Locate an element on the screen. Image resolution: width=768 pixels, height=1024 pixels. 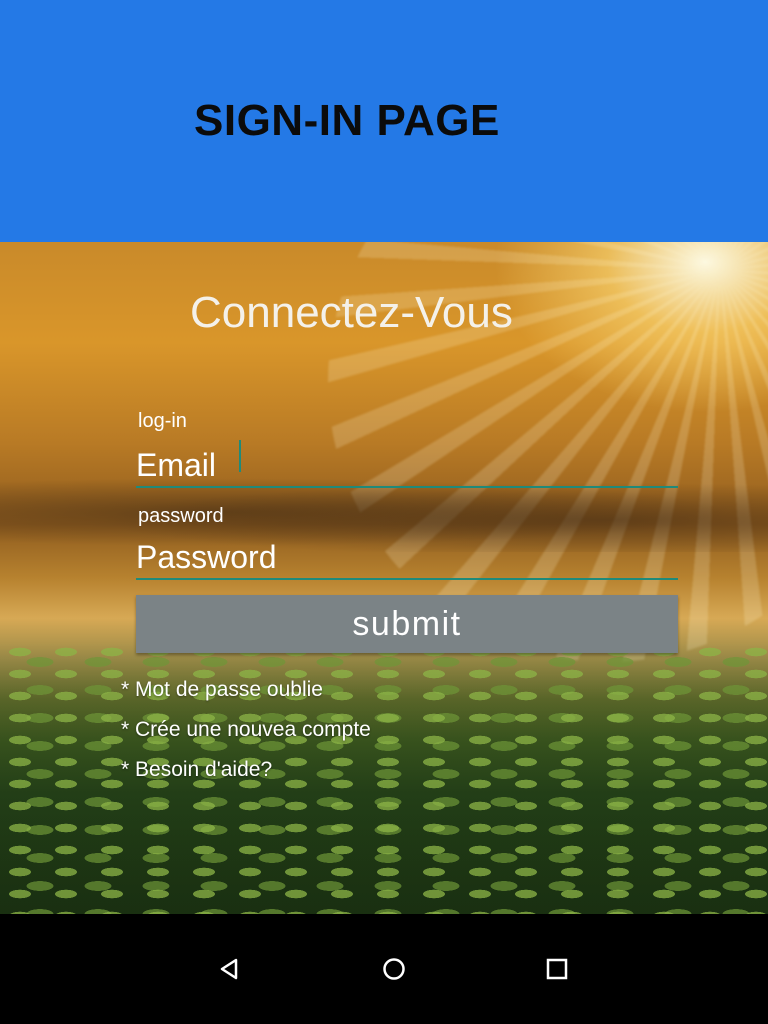
create-account-link: * Crée une nouvea compte is located at coordinates (246, 730).